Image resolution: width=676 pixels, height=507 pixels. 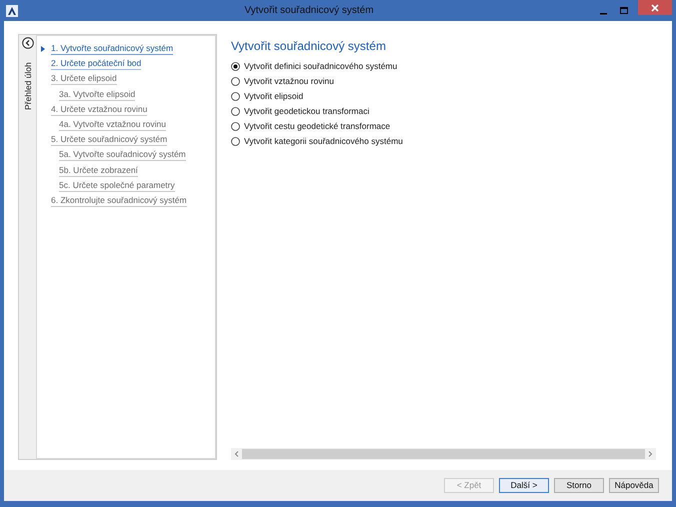 I want to click on maximize-icon, so click(x=624, y=10).